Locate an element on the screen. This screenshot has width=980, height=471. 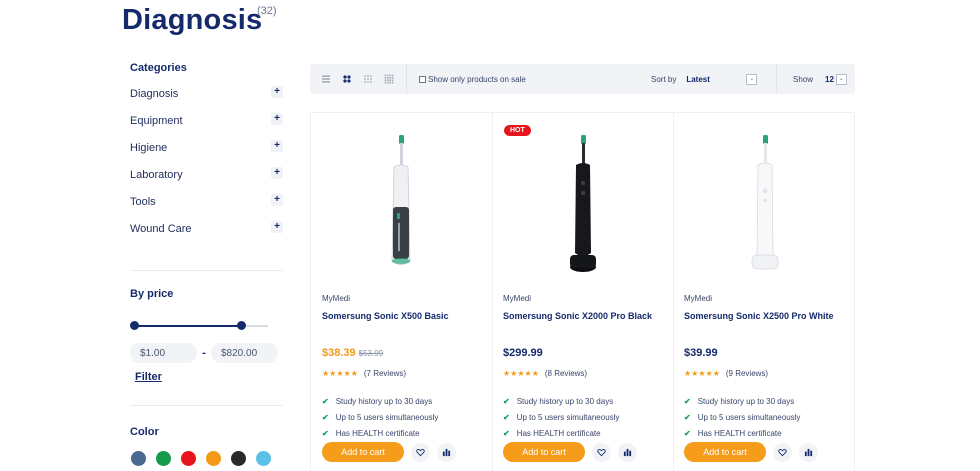
category-item-laboratory: Laboratory + is located at coordinates (207, 181).